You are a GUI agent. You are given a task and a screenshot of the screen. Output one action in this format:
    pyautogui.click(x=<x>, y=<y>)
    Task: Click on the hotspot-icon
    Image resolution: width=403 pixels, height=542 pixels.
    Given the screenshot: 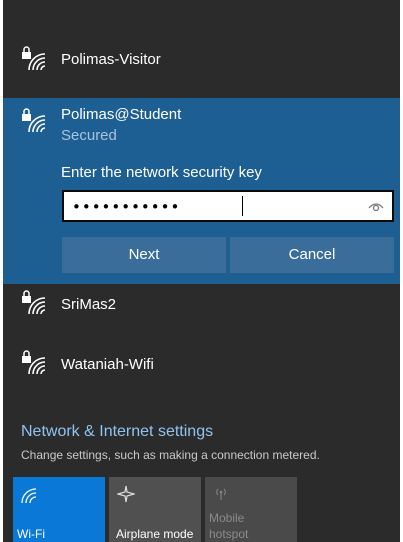 What is the action you would take?
    pyautogui.click(x=221, y=494)
    